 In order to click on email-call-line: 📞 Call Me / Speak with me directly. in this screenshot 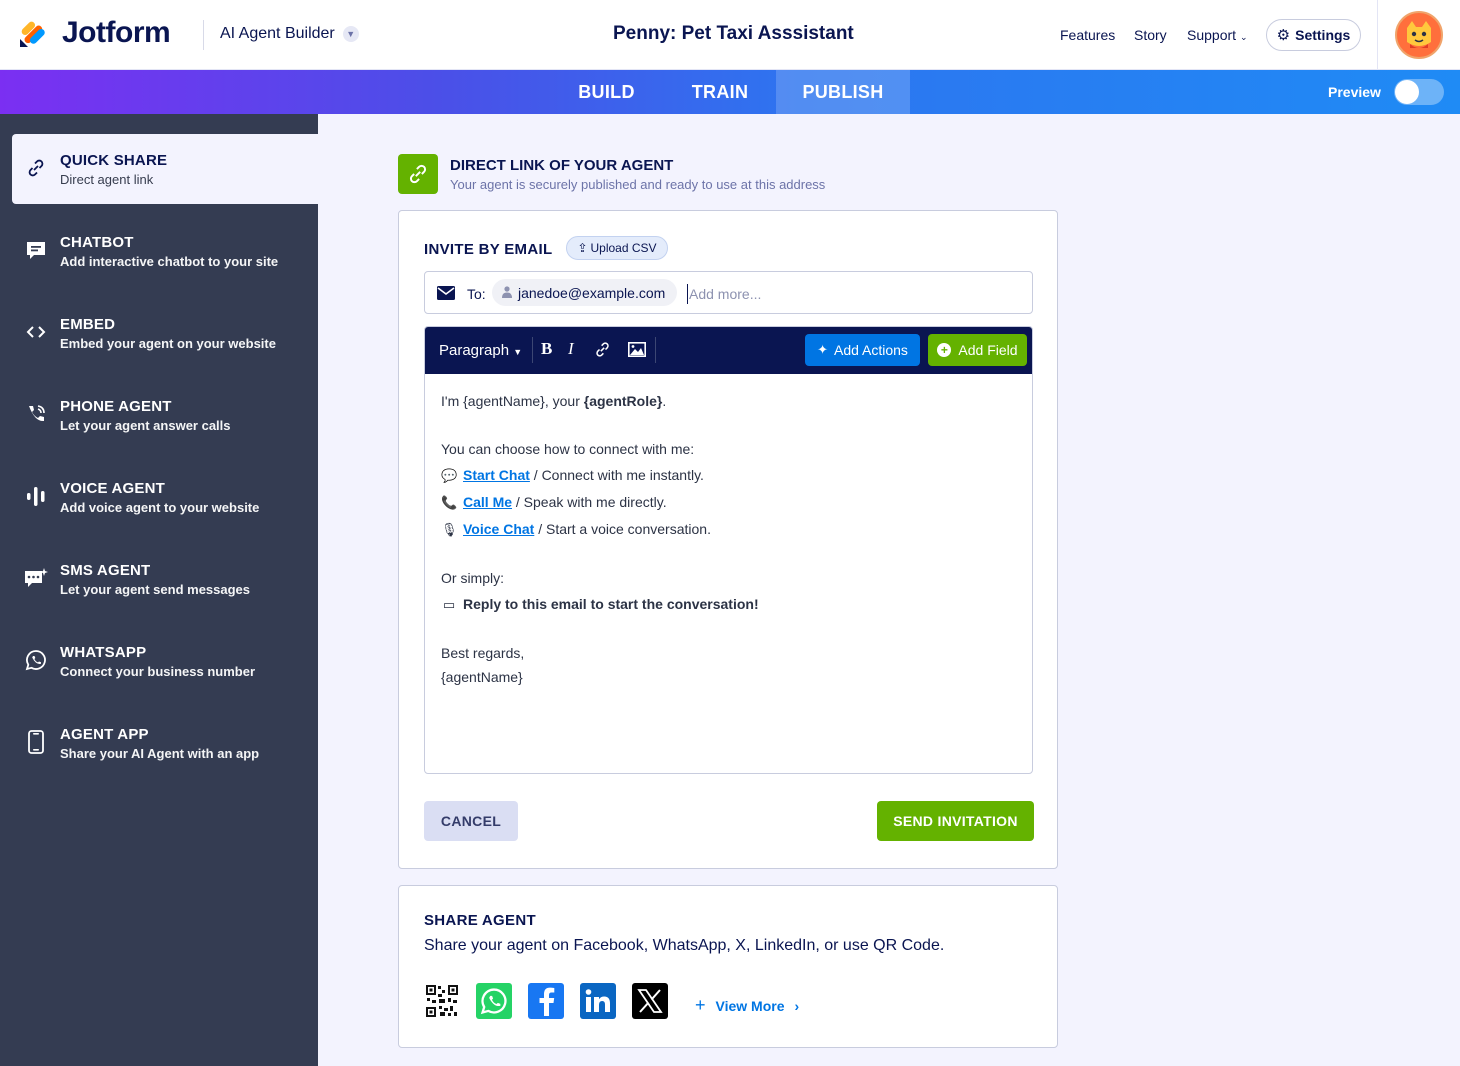, I will do `click(554, 502)`.